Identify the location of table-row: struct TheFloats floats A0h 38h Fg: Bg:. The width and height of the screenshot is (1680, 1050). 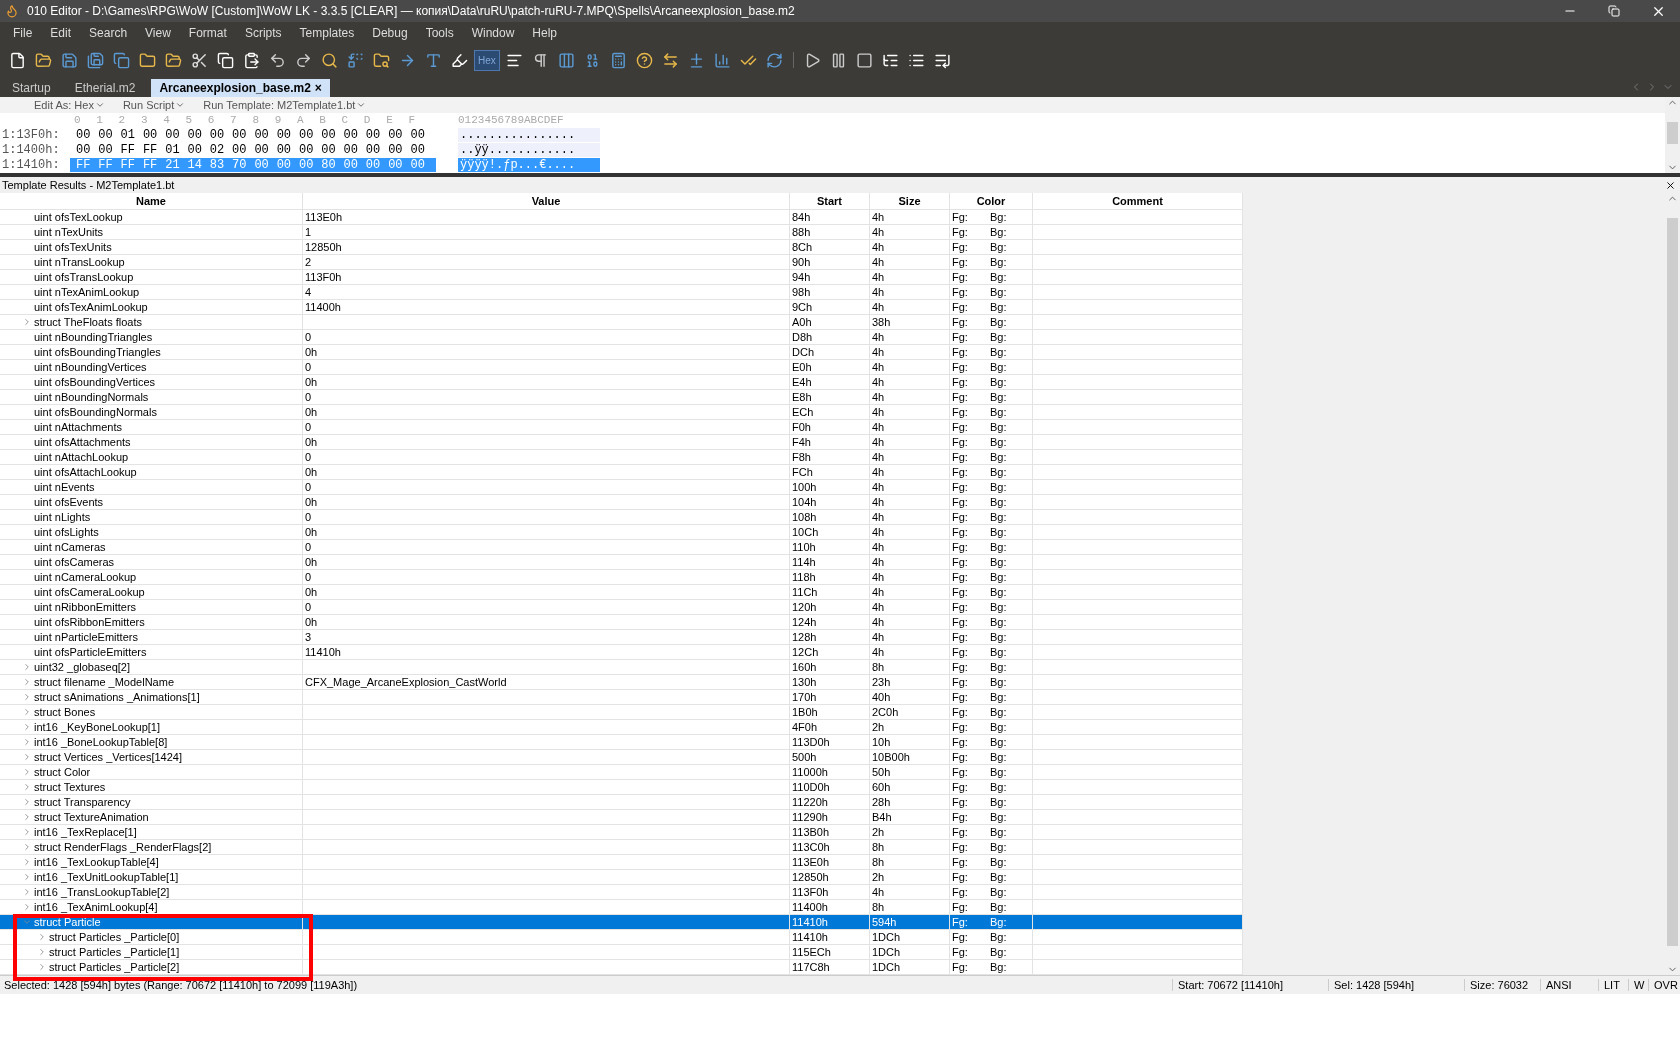
(621, 322).